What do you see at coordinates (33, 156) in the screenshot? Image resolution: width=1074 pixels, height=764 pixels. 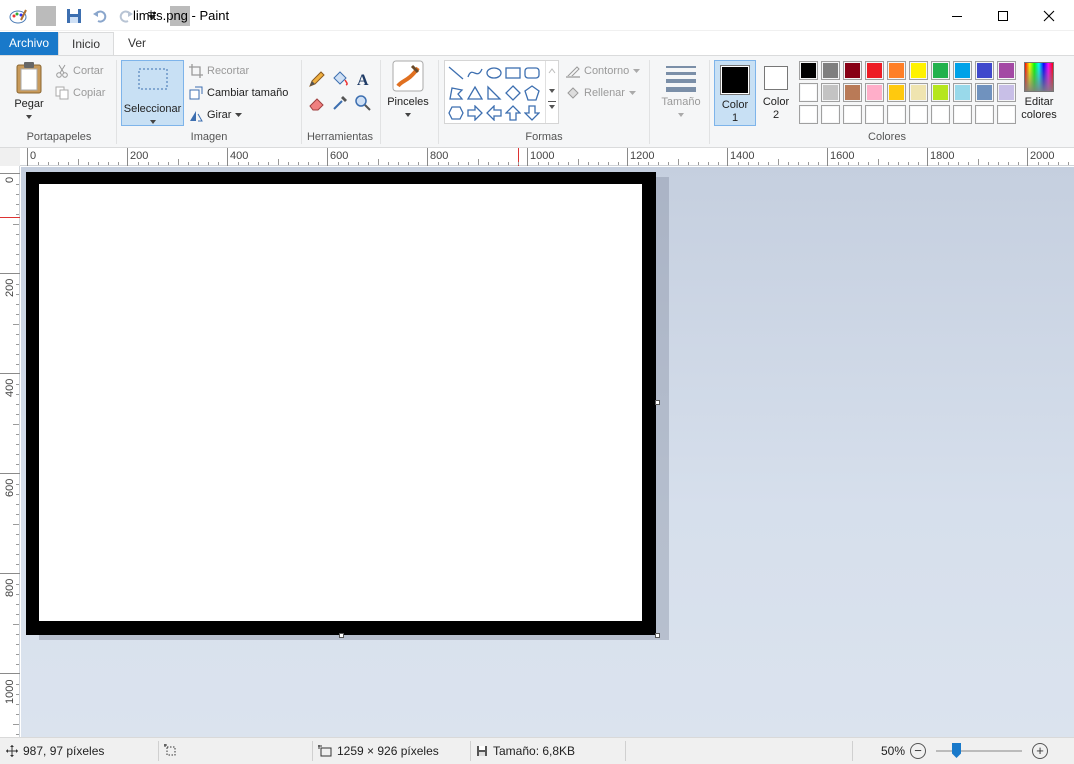 I see `ruler-label: 0` at bounding box center [33, 156].